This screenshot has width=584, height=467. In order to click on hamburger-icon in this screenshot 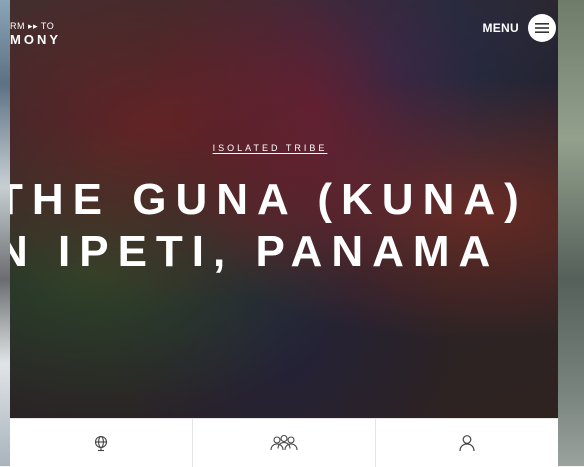, I will do `click(542, 28)`.